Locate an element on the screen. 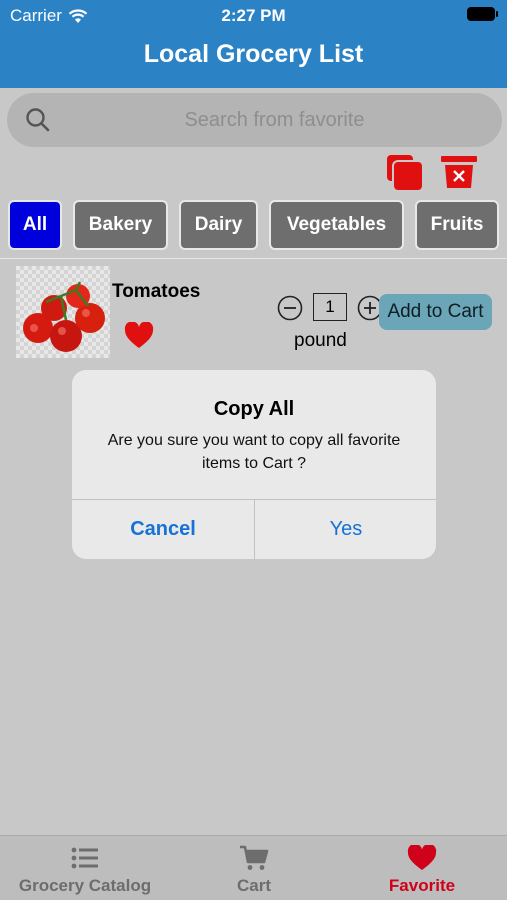 This screenshot has width=507, height=900. list-icon is located at coordinates (84, 858).